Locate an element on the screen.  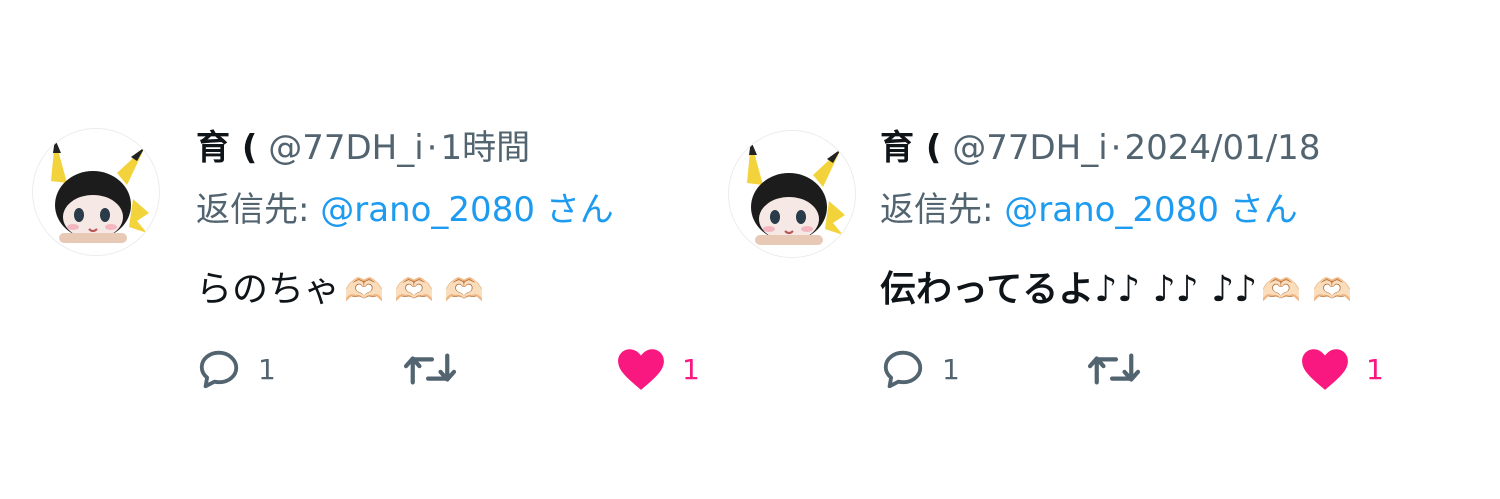
tweet-body: らのちゃ is located at coordinates (268, 289).